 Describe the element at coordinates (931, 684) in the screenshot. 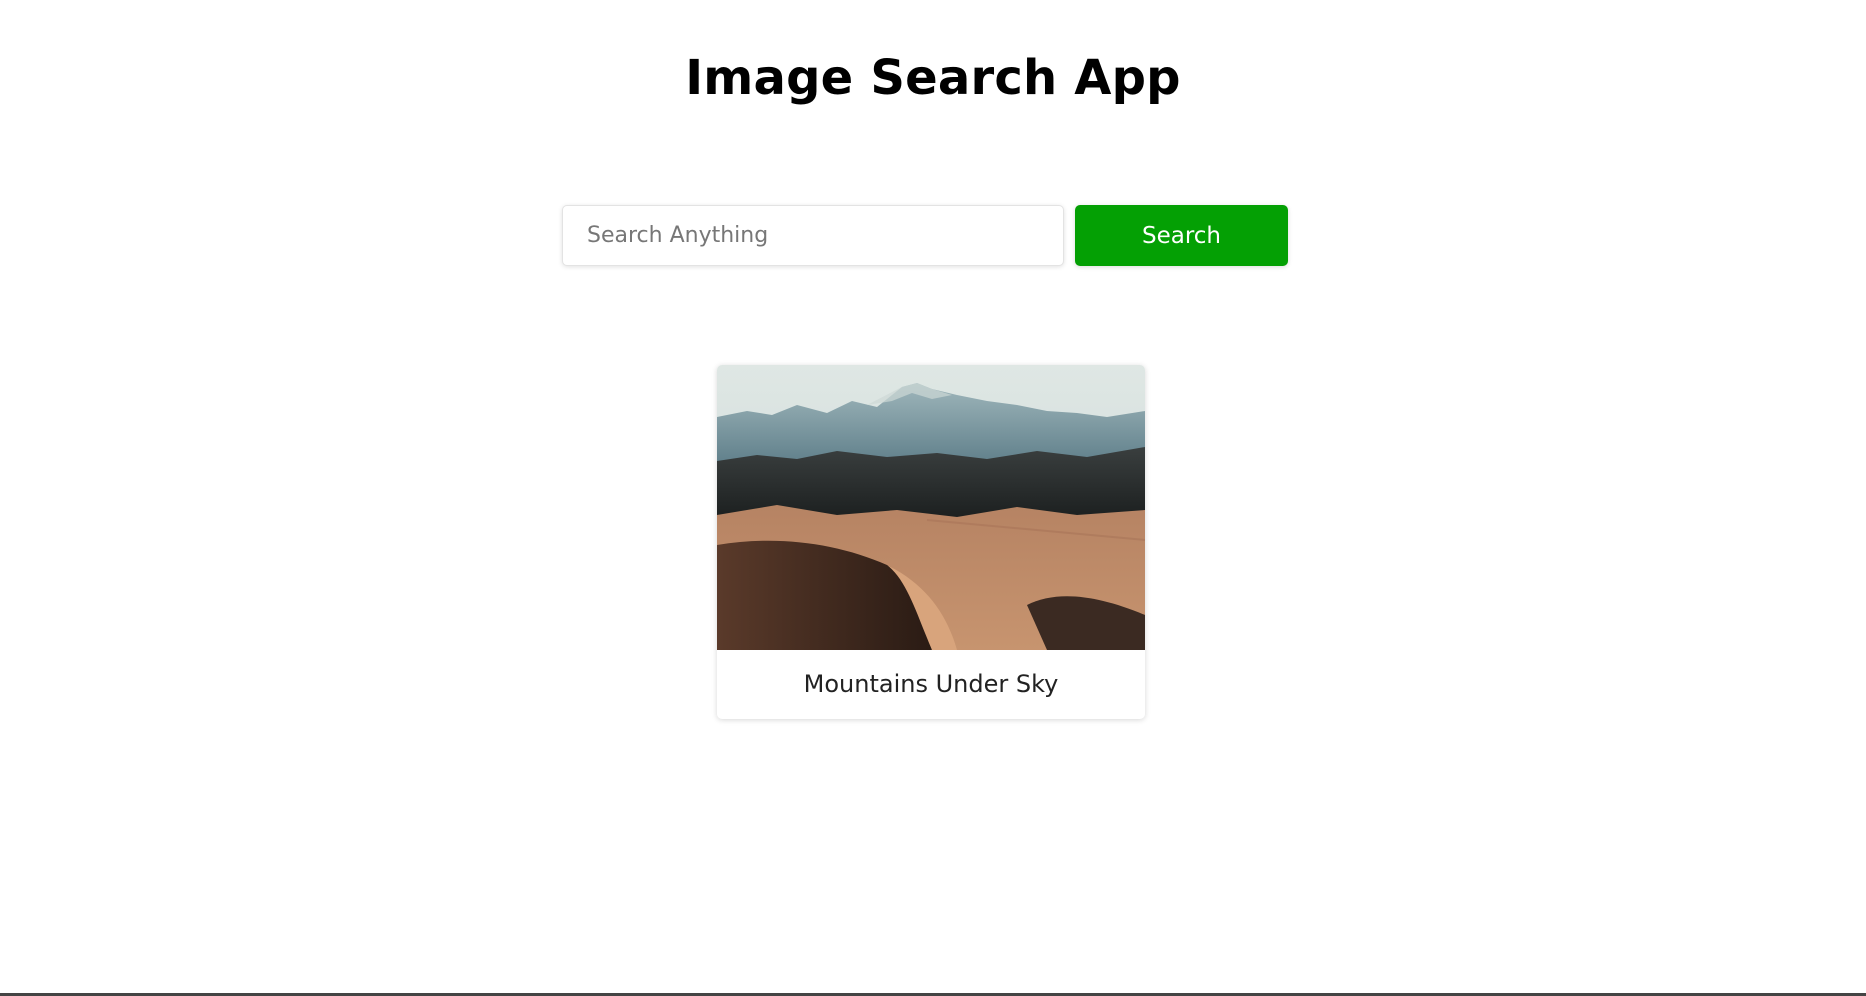

I see `result-caption: Mountains Under Sky` at that location.